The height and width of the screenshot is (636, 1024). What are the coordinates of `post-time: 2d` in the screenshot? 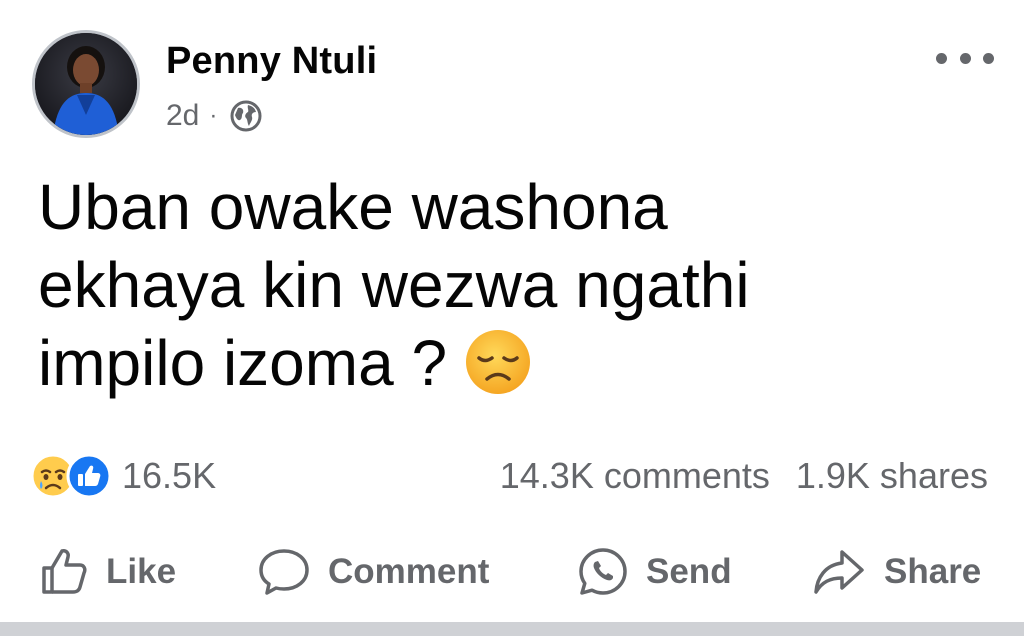 It's located at (182, 116).